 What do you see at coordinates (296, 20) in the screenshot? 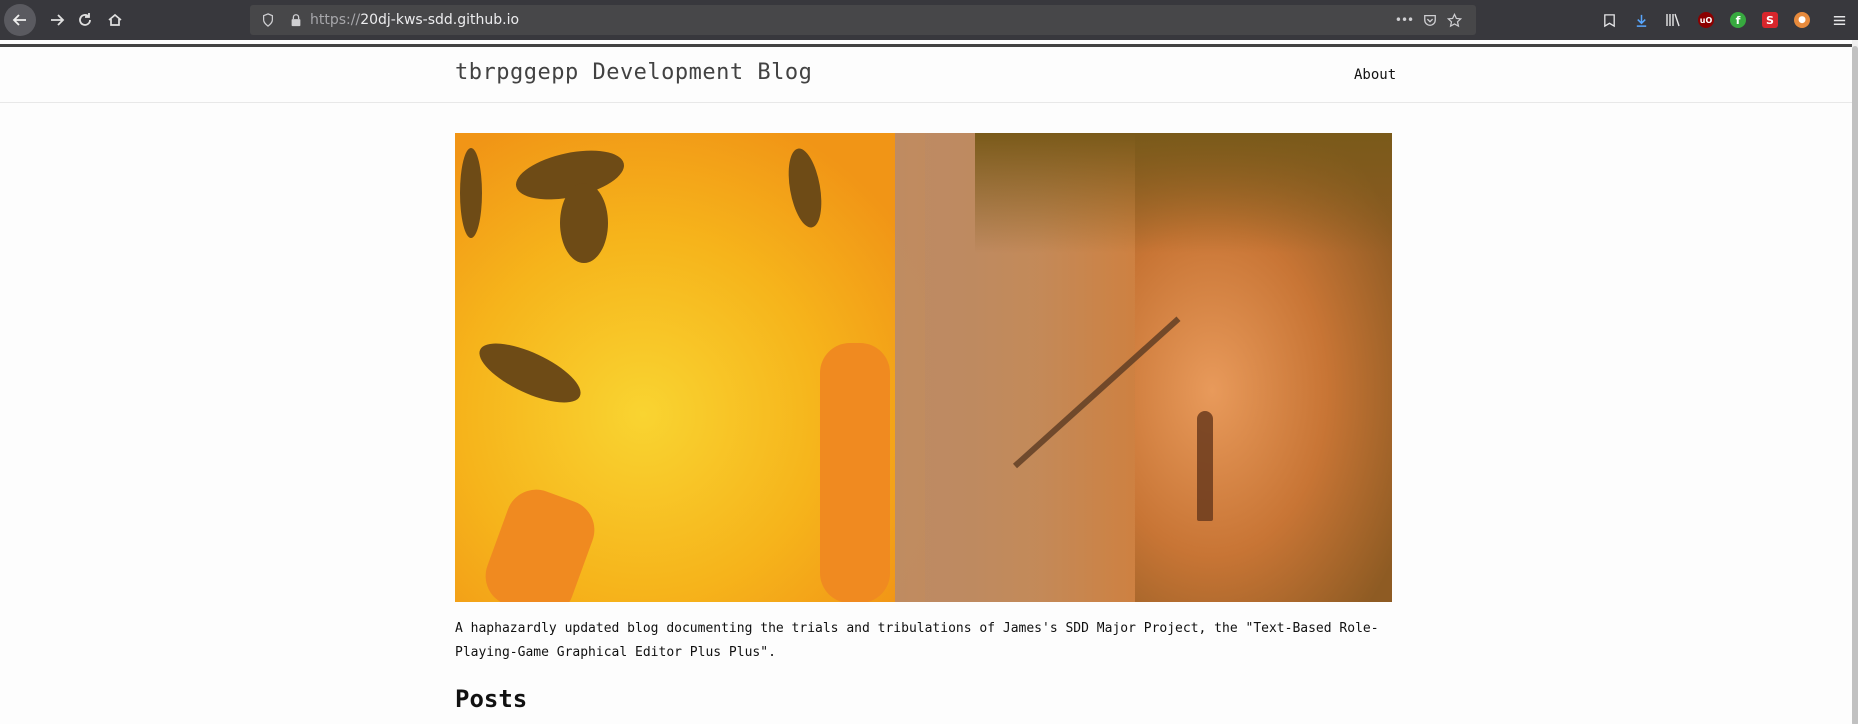
I see `lock-icon` at bounding box center [296, 20].